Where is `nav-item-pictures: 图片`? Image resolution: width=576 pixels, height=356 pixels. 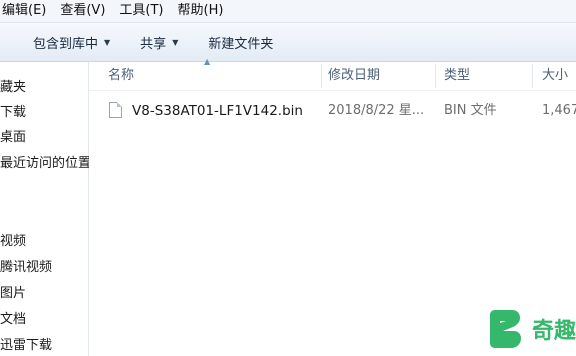 nav-item-pictures: 图片 is located at coordinates (13, 291).